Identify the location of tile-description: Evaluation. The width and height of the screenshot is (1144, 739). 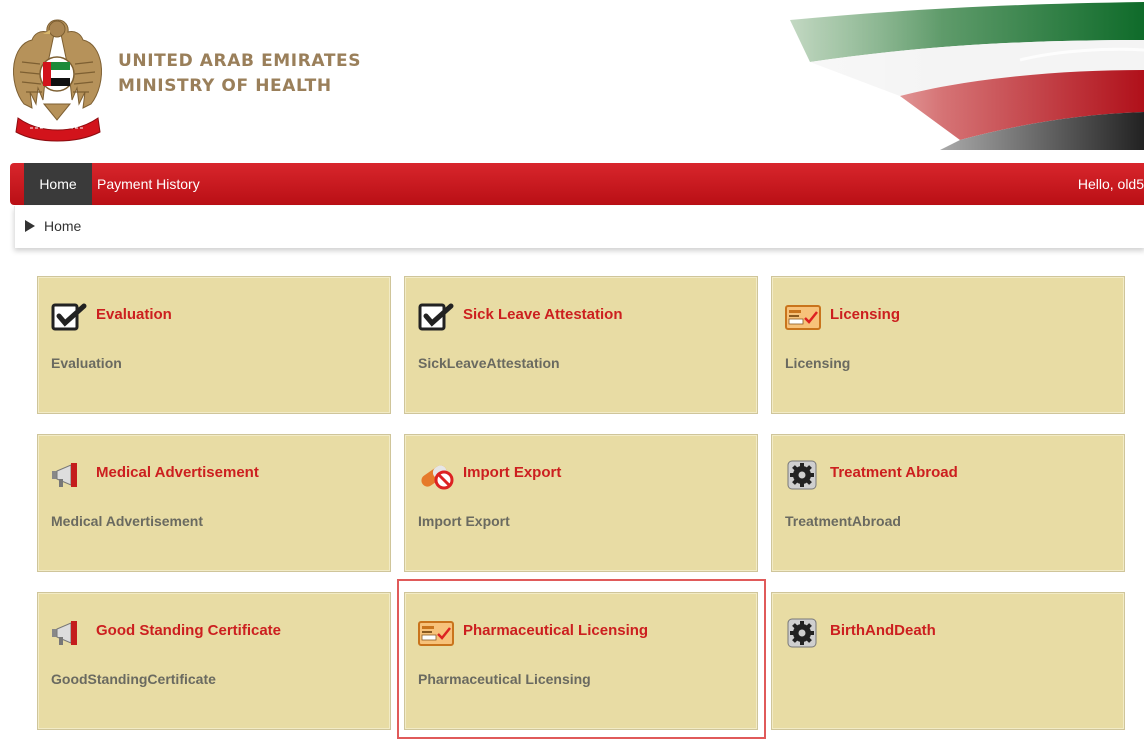
(86, 363).